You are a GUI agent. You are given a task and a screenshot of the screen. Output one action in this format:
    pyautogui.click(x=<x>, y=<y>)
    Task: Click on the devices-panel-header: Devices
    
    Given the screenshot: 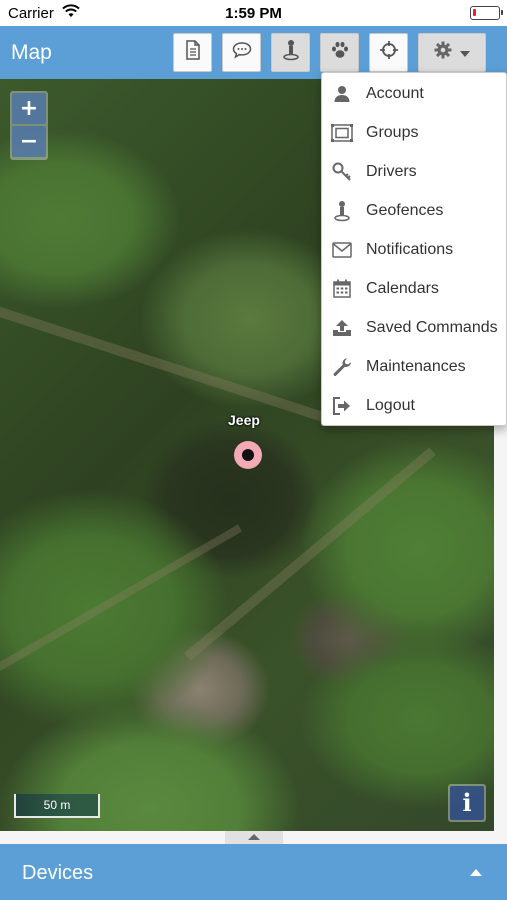 What is the action you would take?
    pyautogui.click(x=253, y=872)
    